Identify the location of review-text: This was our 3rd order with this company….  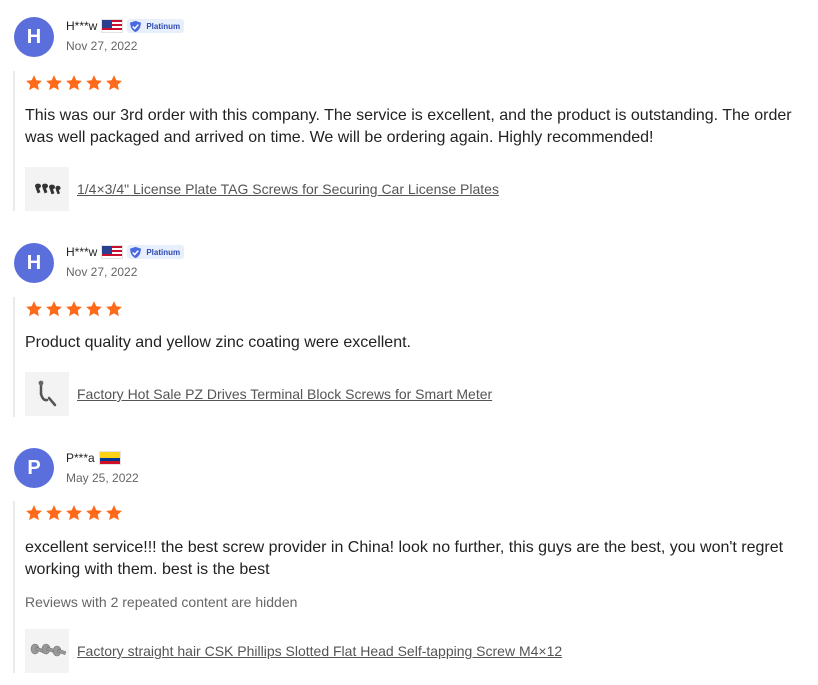
(408, 126).